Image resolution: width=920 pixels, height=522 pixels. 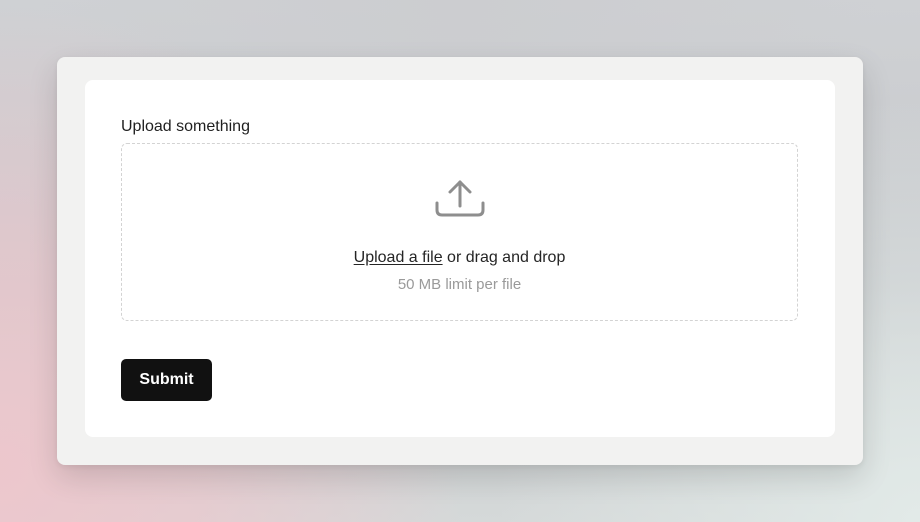 I want to click on dropzone-instructions: Upload a file or drag and drop, so click(x=459, y=258).